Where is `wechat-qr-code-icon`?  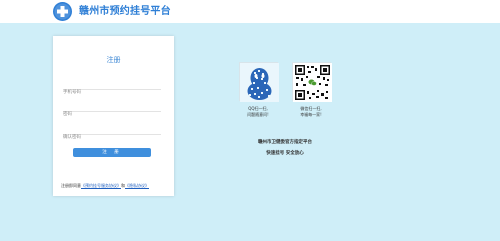
wechat-qr-code-icon is located at coordinates (312, 82).